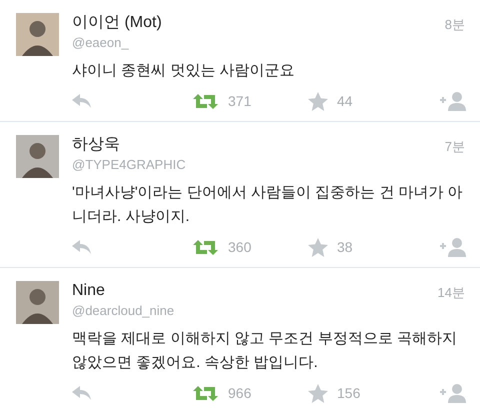 This screenshot has width=480, height=408. Describe the element at coordinates (96, 145) in the screenshot. I see `user-name: 하상욱` at that location.